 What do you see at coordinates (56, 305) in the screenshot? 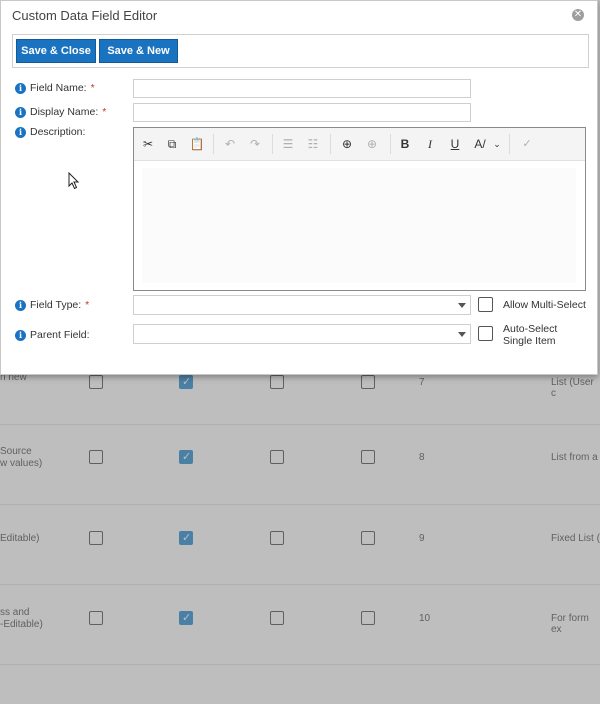
I see `field-type-label: Field Type:` at bounding box center [56, 305].